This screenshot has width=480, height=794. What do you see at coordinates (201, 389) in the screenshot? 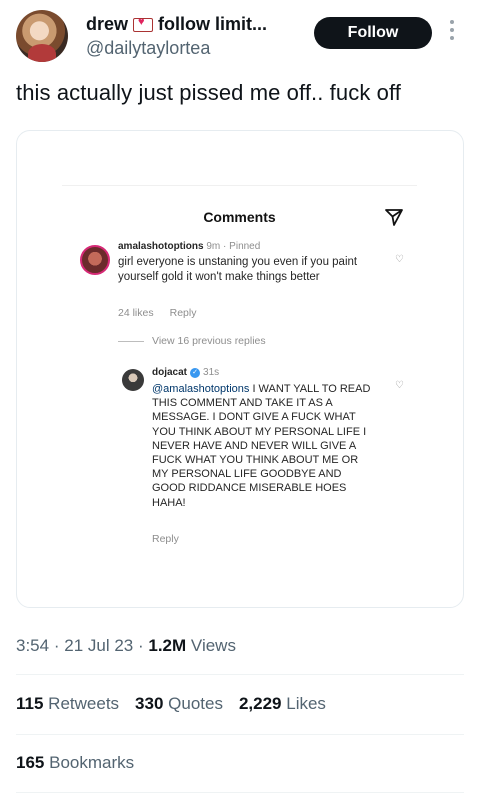
I see `reply-mention: @amalashotoptions` at bounding box center [201, 389].